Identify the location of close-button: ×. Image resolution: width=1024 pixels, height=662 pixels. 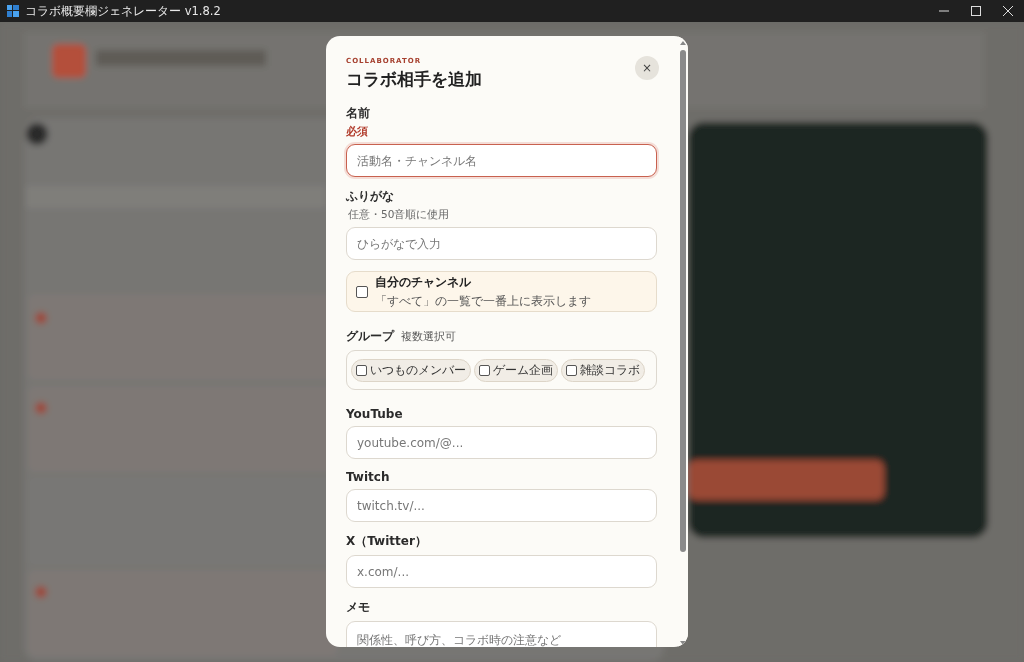
(647, 68).